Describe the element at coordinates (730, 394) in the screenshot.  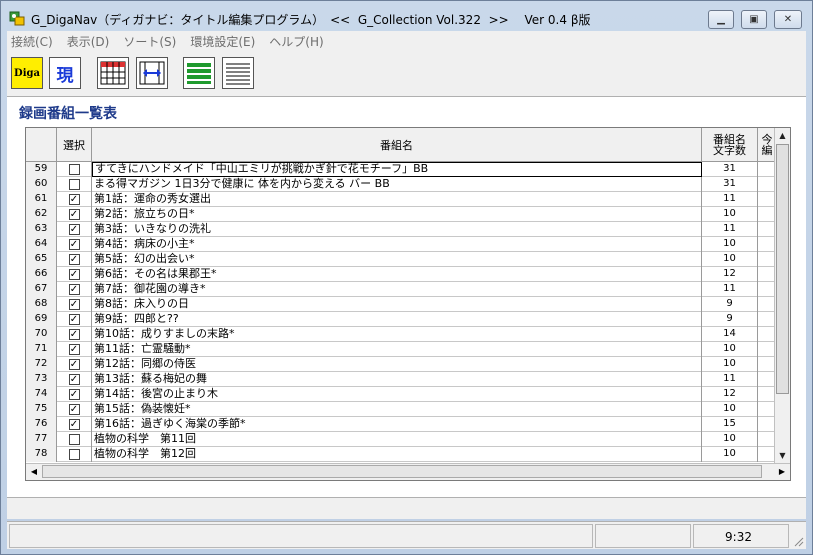
I see `name-length-cell: 12` at that location.